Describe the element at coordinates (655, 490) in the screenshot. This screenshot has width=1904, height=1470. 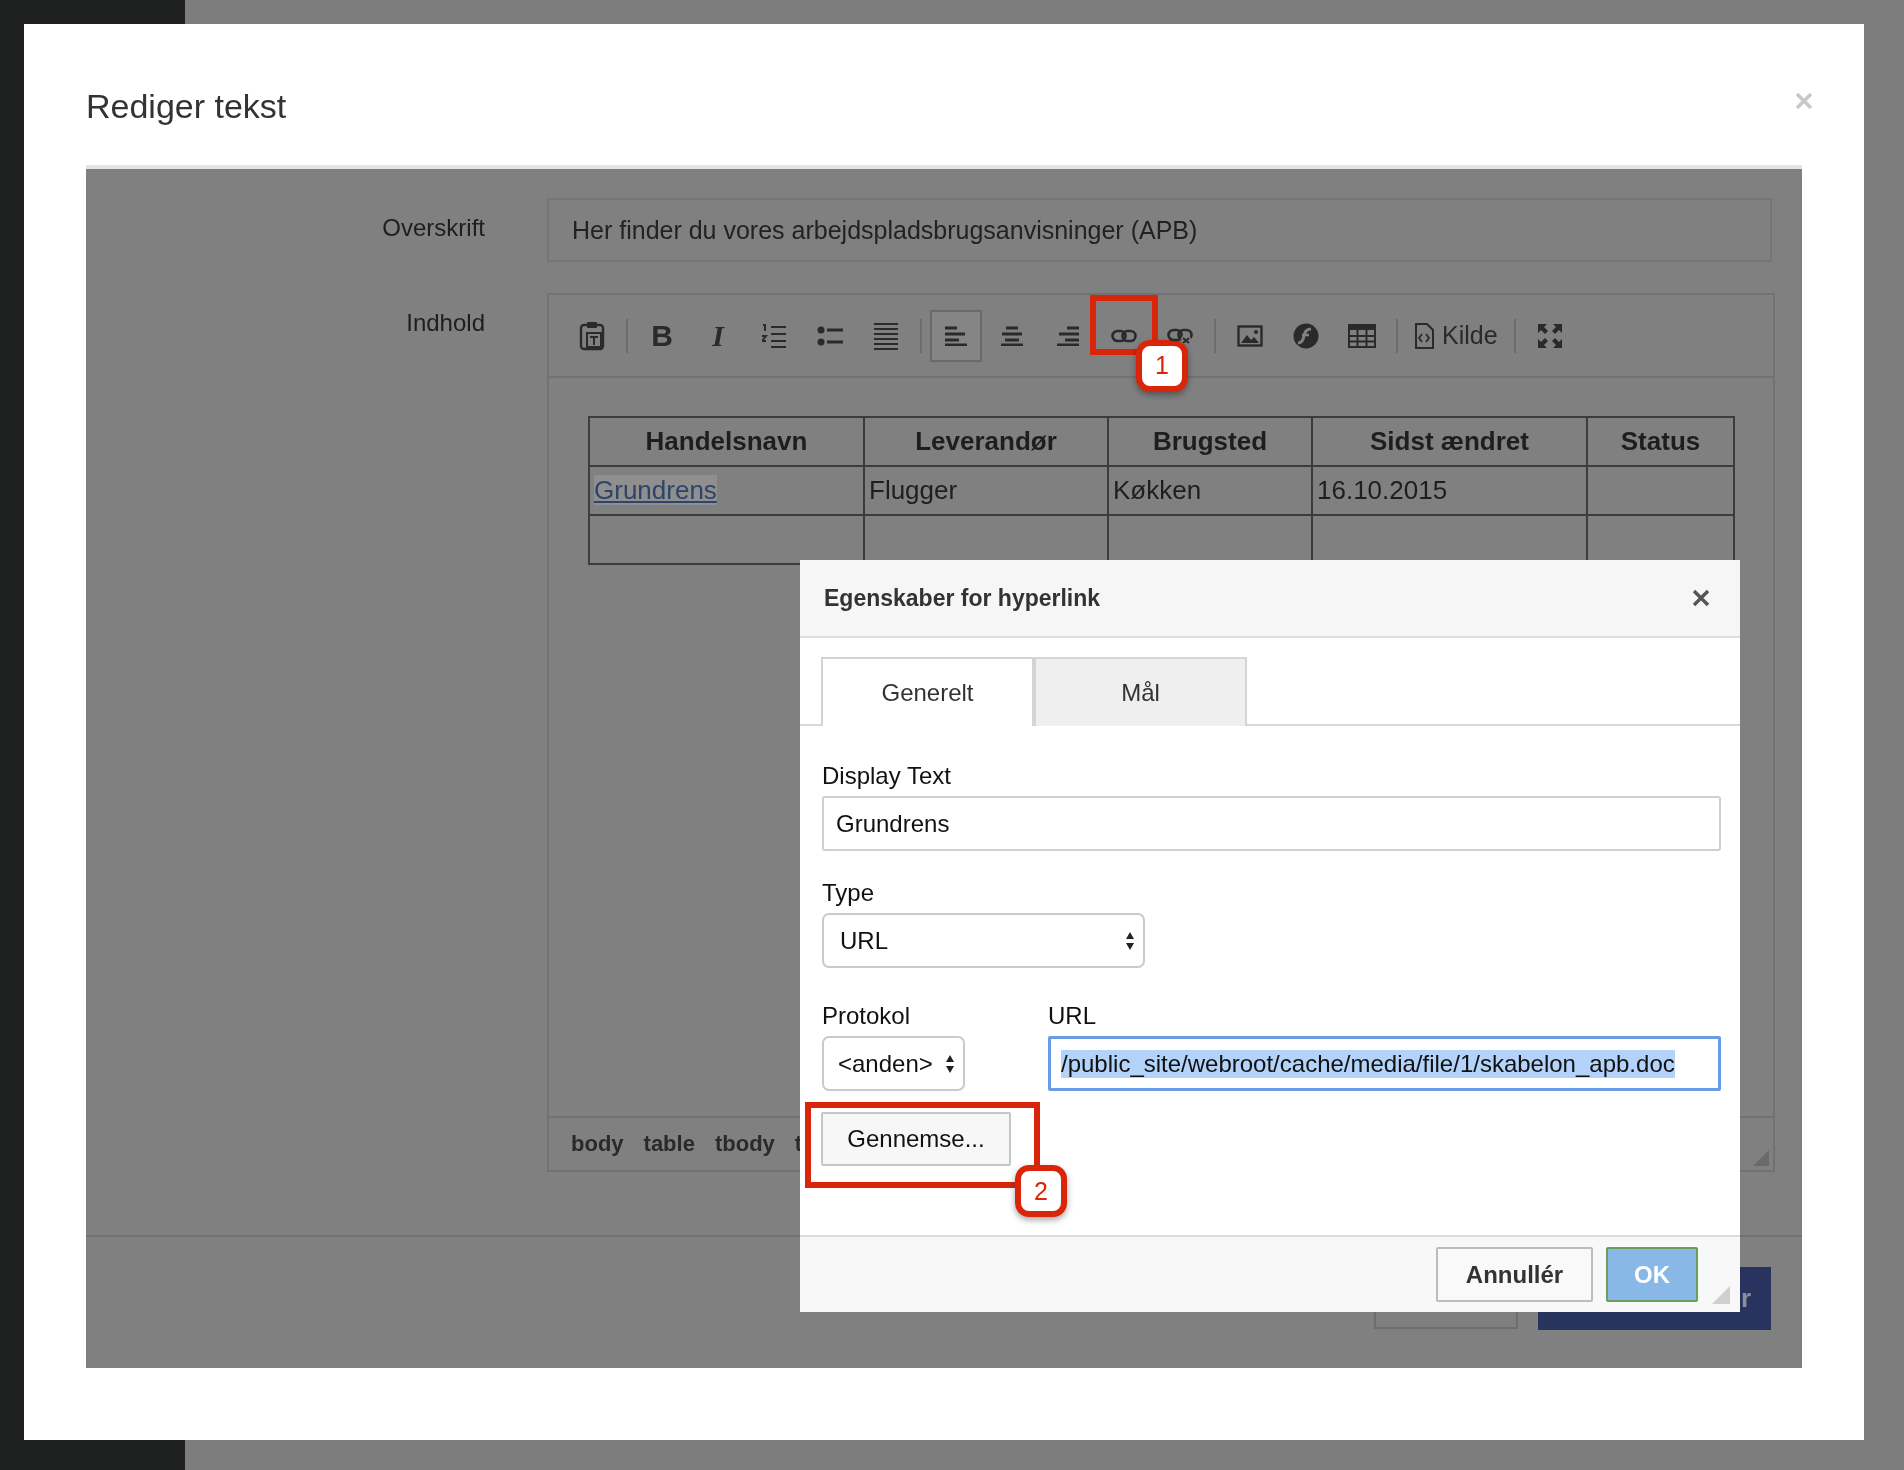
I see `table-link: Grundrens` at that location.